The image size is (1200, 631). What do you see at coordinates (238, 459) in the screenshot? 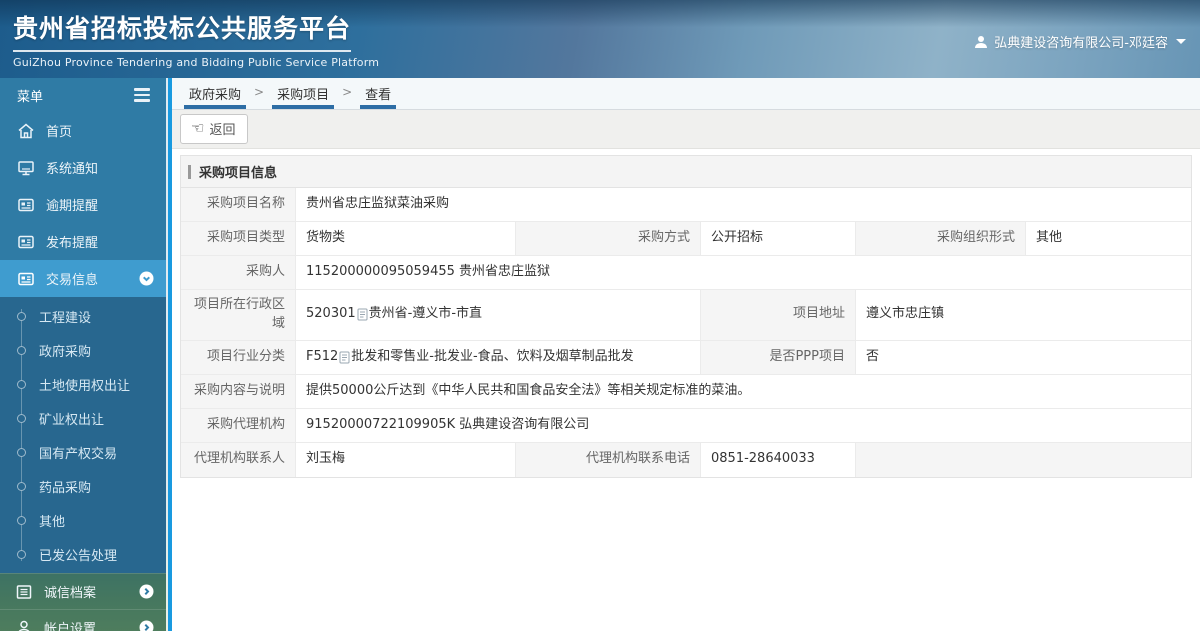
I see `field-label-agency-contact: 代理机构联系人` at bounding box center [238, 459].